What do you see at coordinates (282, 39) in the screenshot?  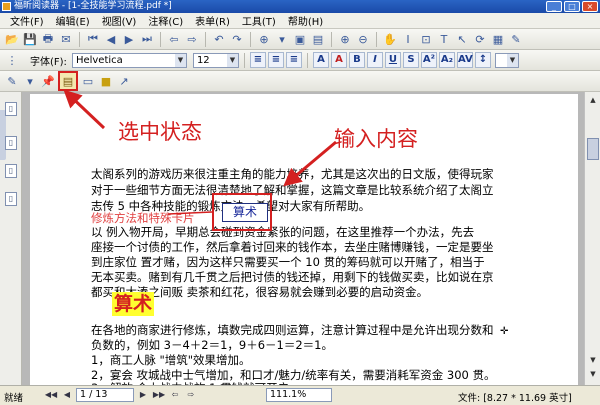 I see `zoom-dropdown-icon: ▾` at bounding box center [282, 39].